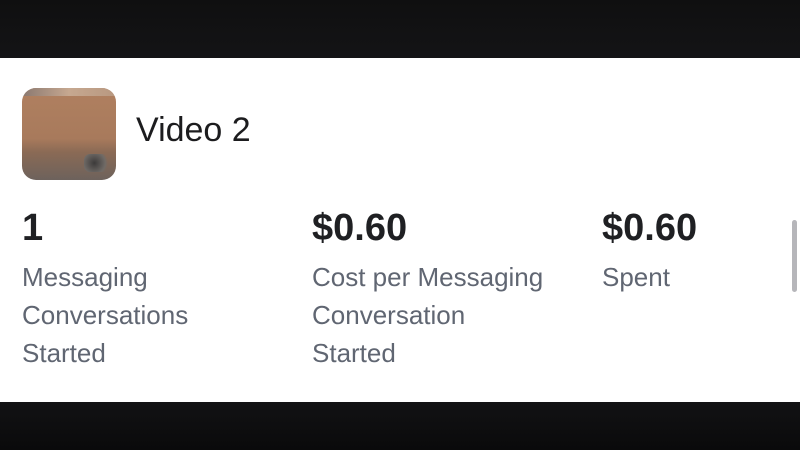  Describe the element at coordinates (692, 251) in the screenshot. I see `metric-spent: $0.60 Spent` at that location.